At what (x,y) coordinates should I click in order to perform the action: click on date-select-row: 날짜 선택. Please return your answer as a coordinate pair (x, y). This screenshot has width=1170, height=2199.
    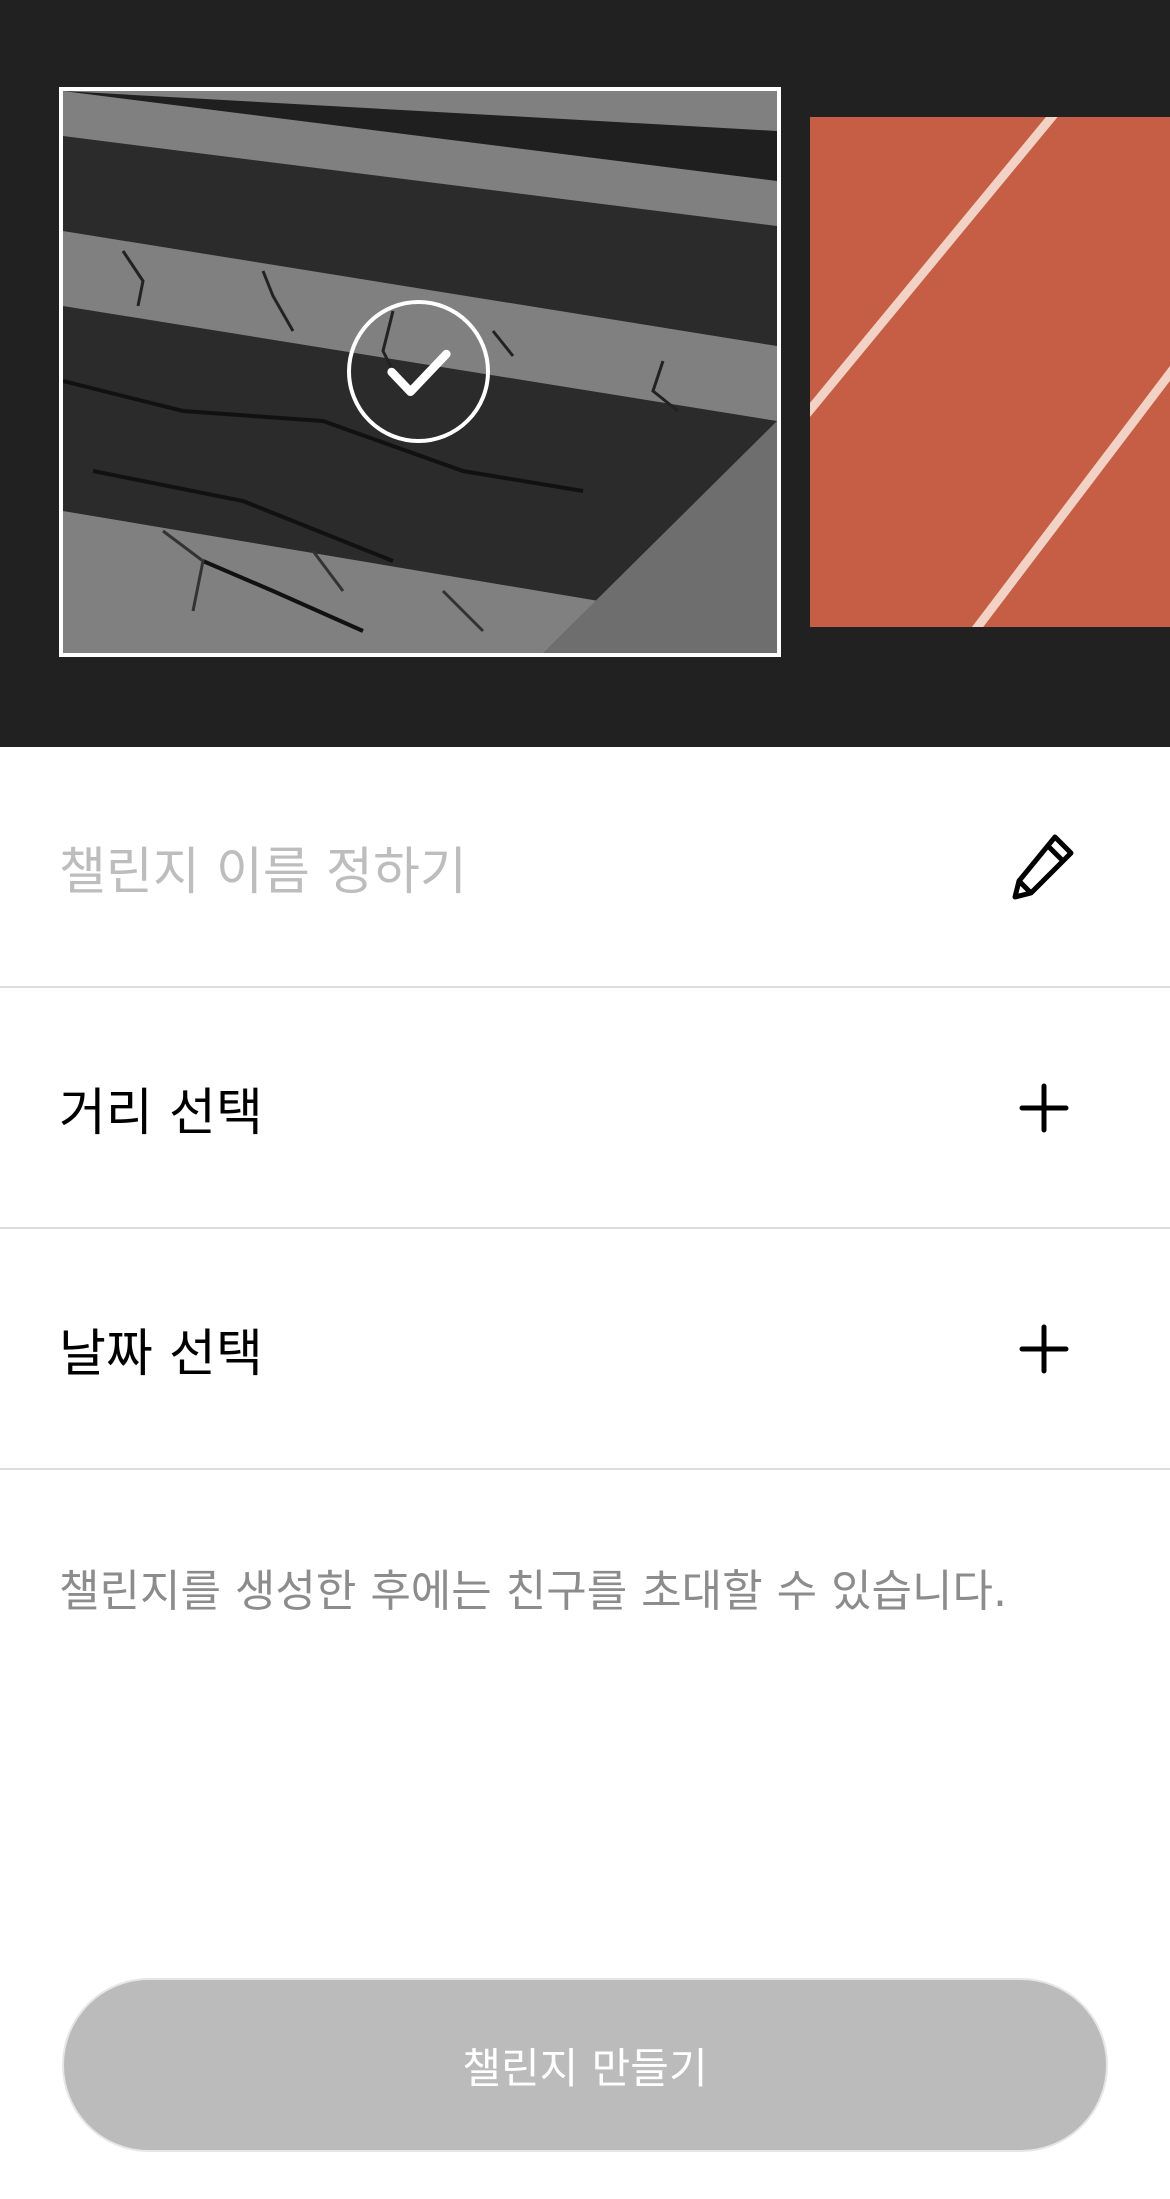
    Looking at the image, I should click on (585, 1349).